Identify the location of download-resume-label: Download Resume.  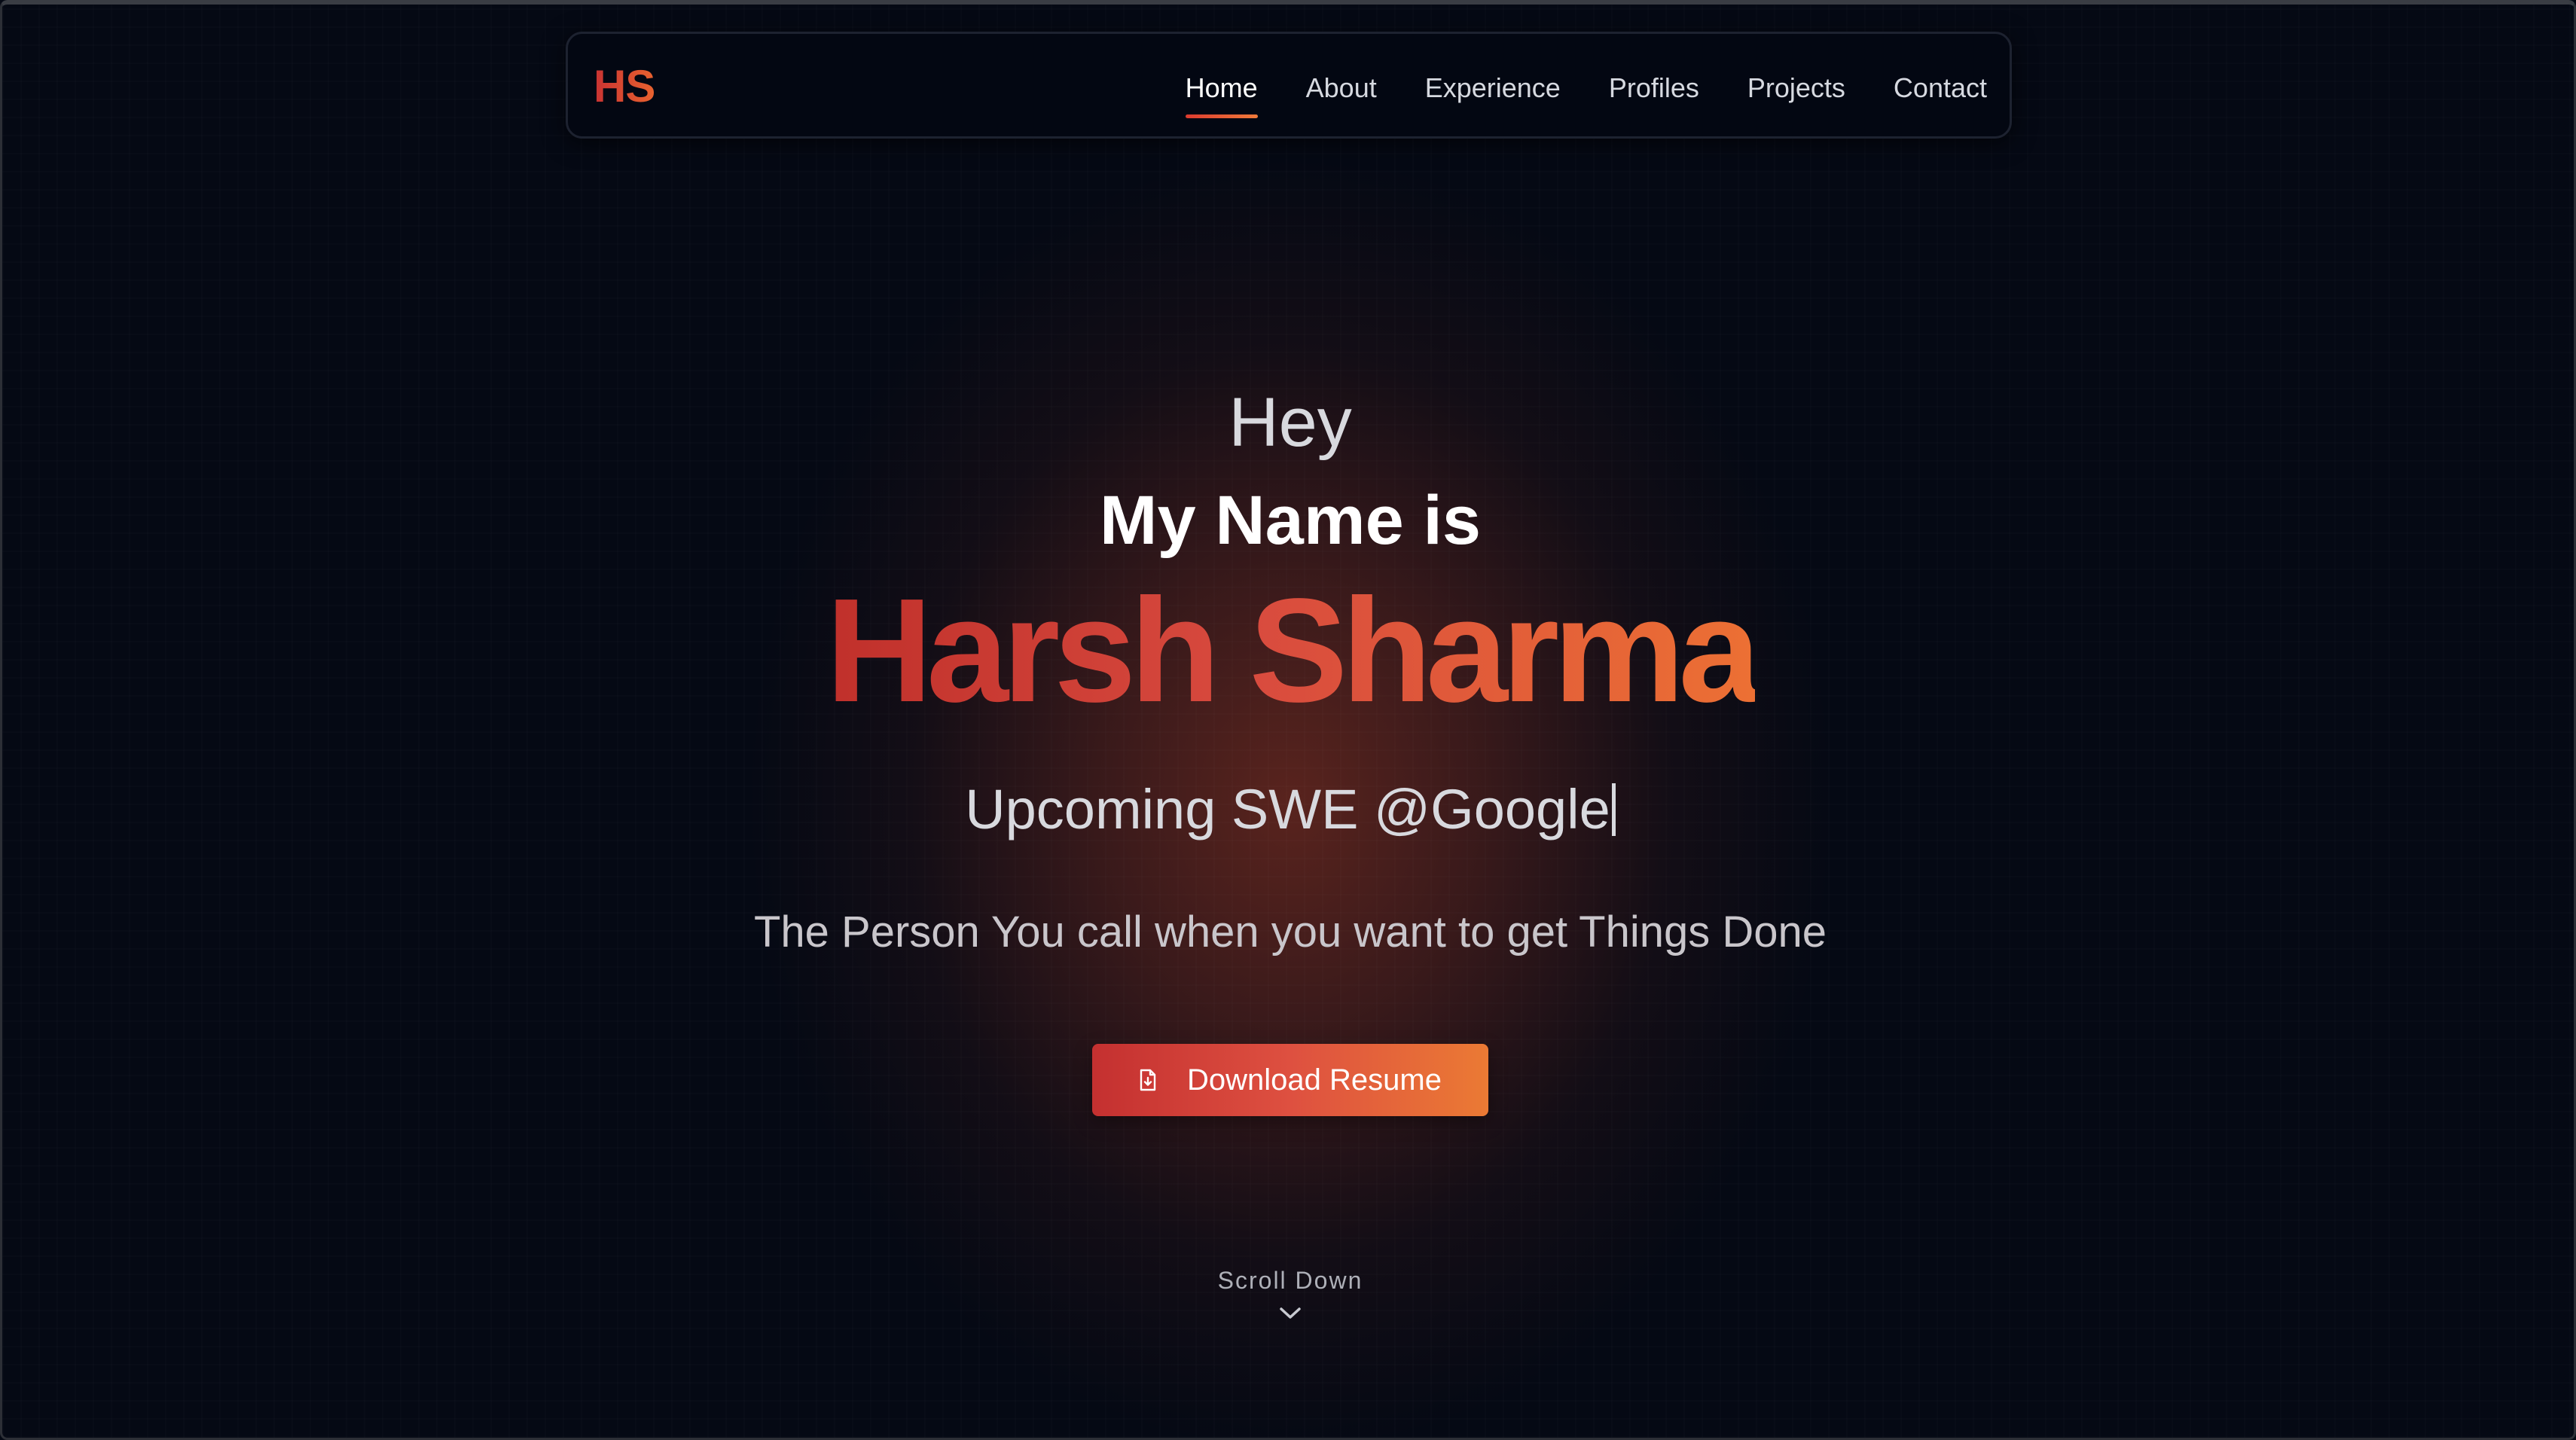
(1315, 1080).